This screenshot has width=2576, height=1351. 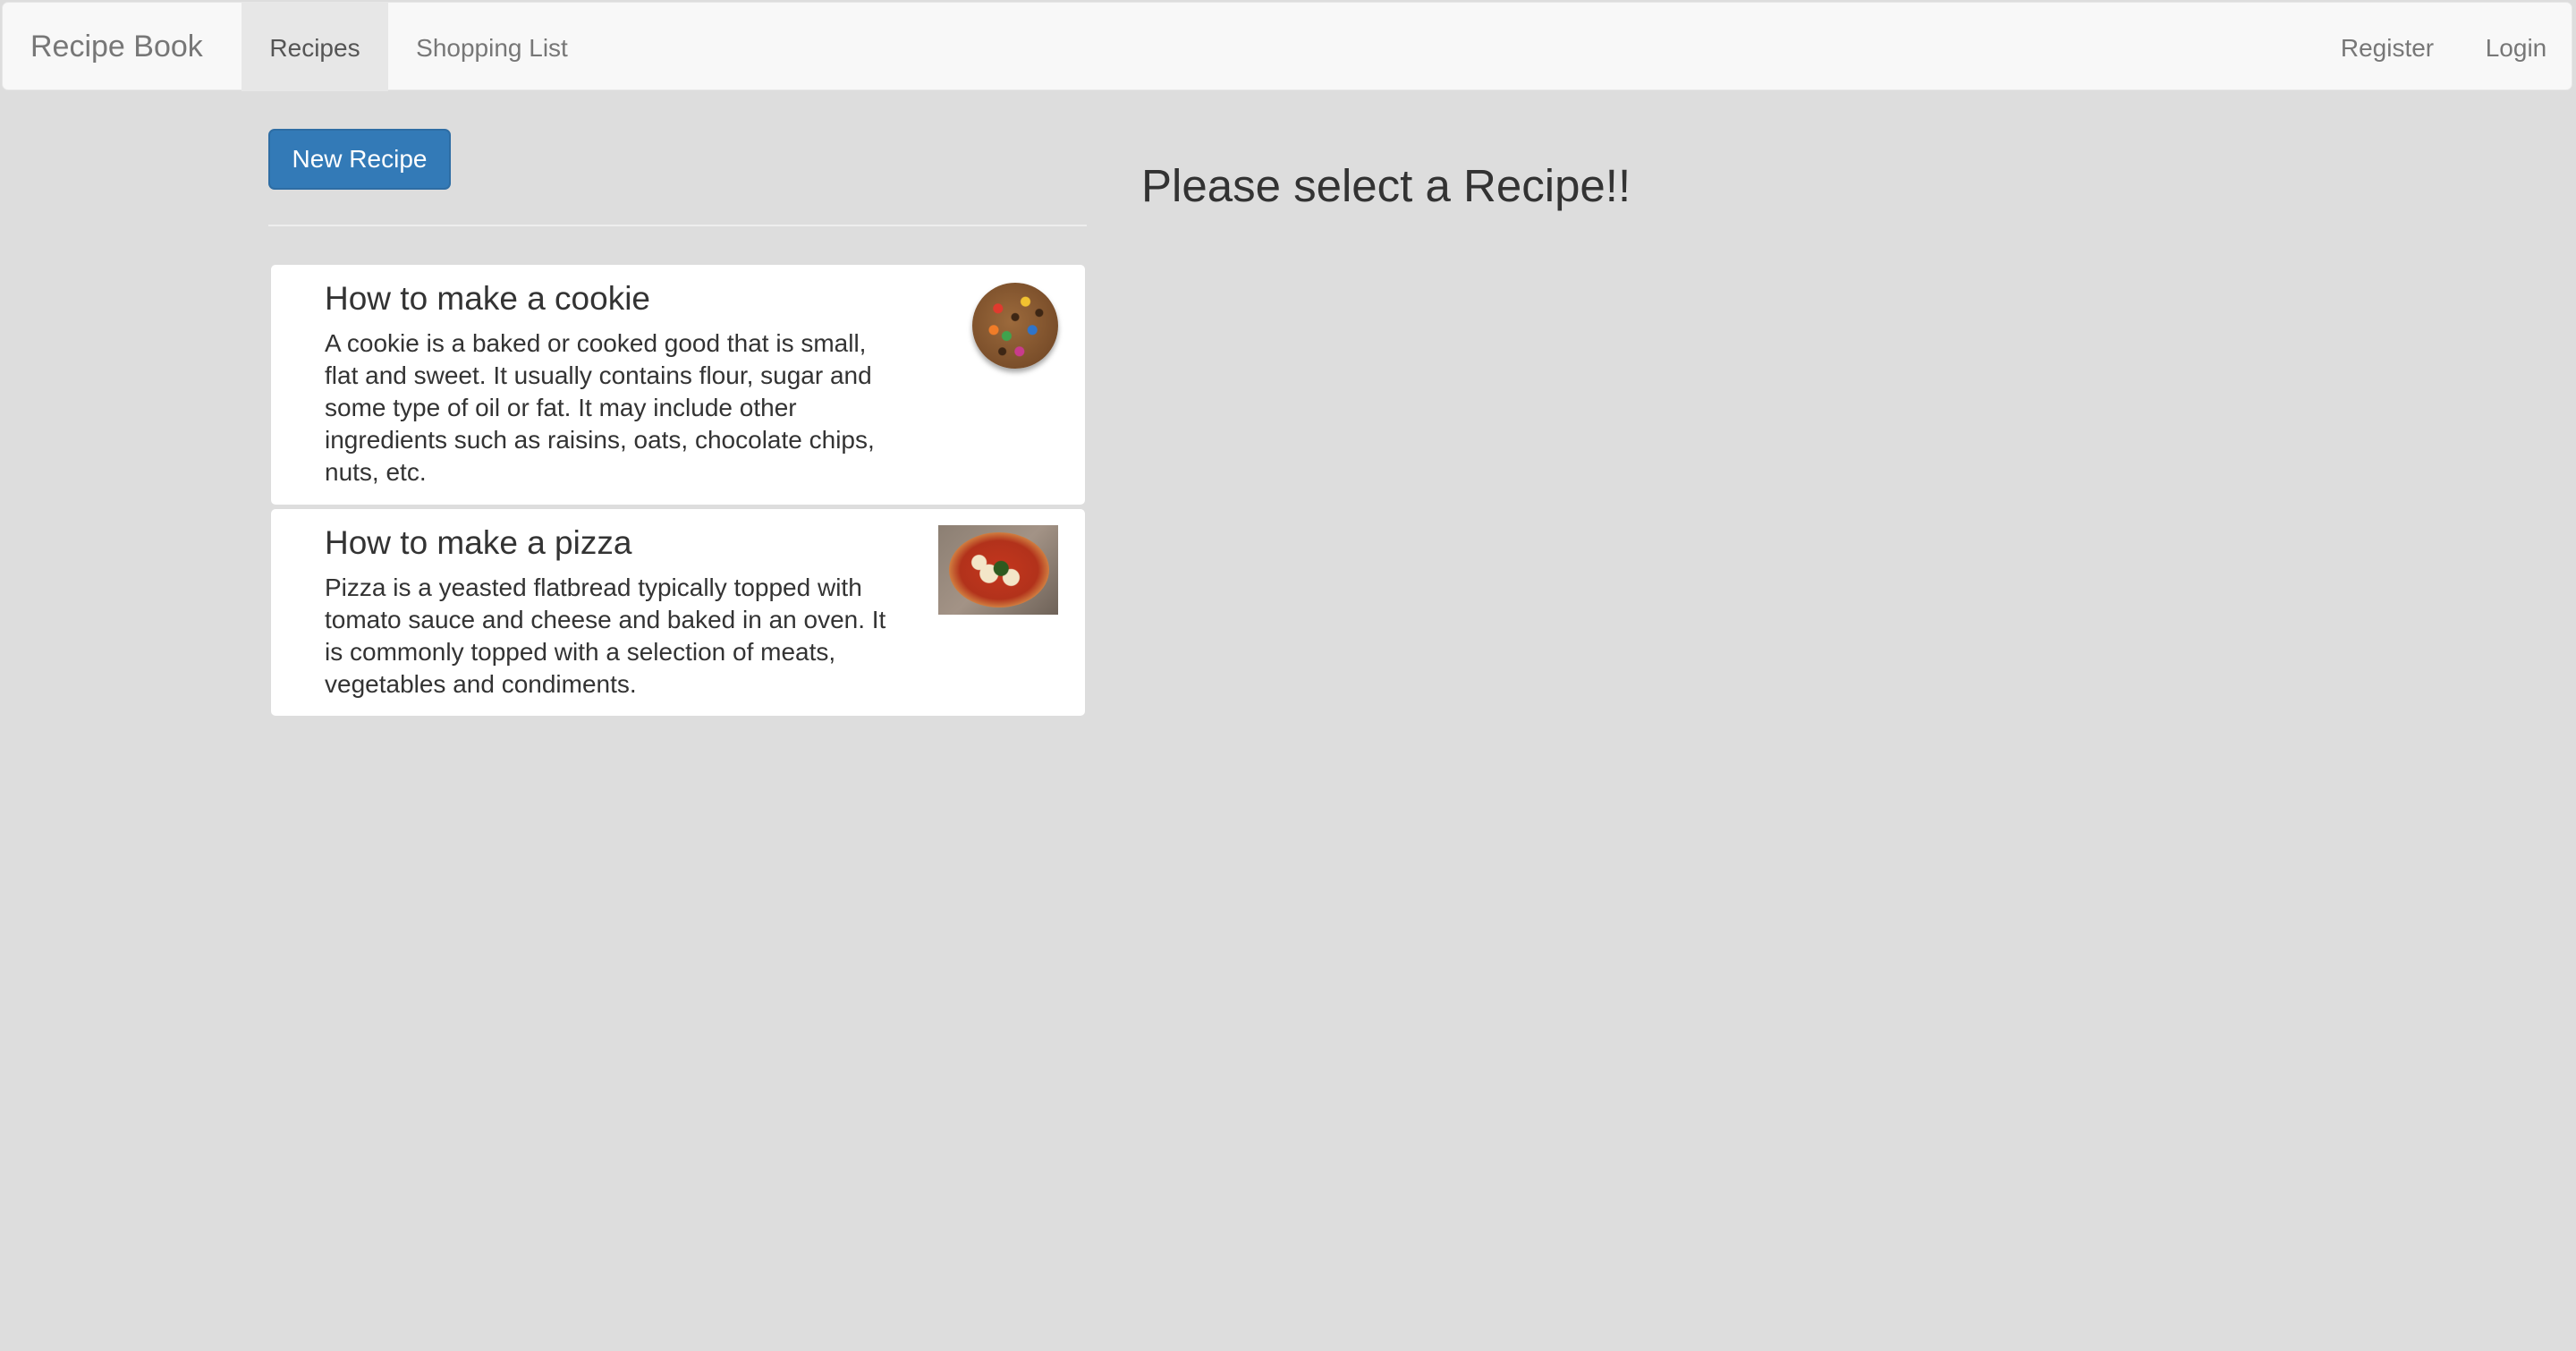 I want to click on select-recipe-message: Please select a Recipe!!, so click(x=1386, y=185).